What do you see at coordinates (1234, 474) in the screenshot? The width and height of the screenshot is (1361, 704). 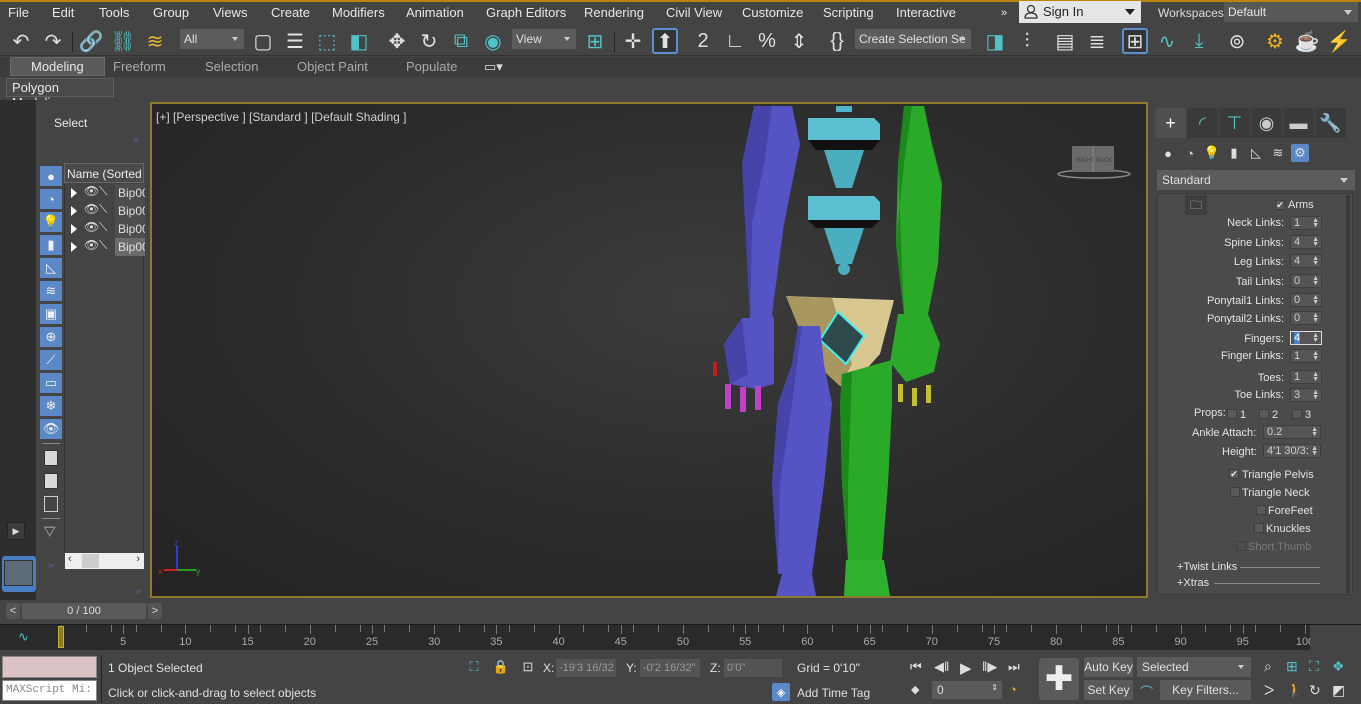 I see `triangle-pelvis-checkbox: ✔` at bounding box center [1234, 474].